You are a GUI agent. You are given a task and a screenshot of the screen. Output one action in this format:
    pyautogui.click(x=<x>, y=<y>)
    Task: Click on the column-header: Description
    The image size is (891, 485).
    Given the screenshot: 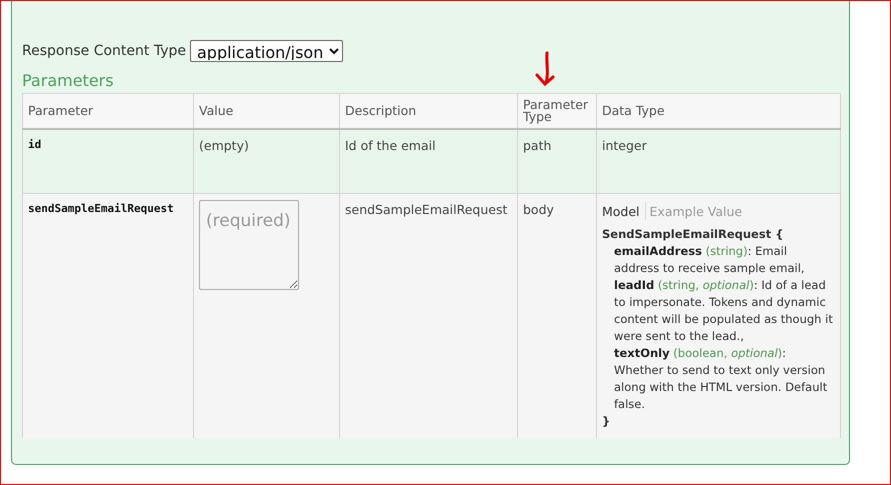 What is the action you would take?
    pyautogui.click(x=429, y=111)
    